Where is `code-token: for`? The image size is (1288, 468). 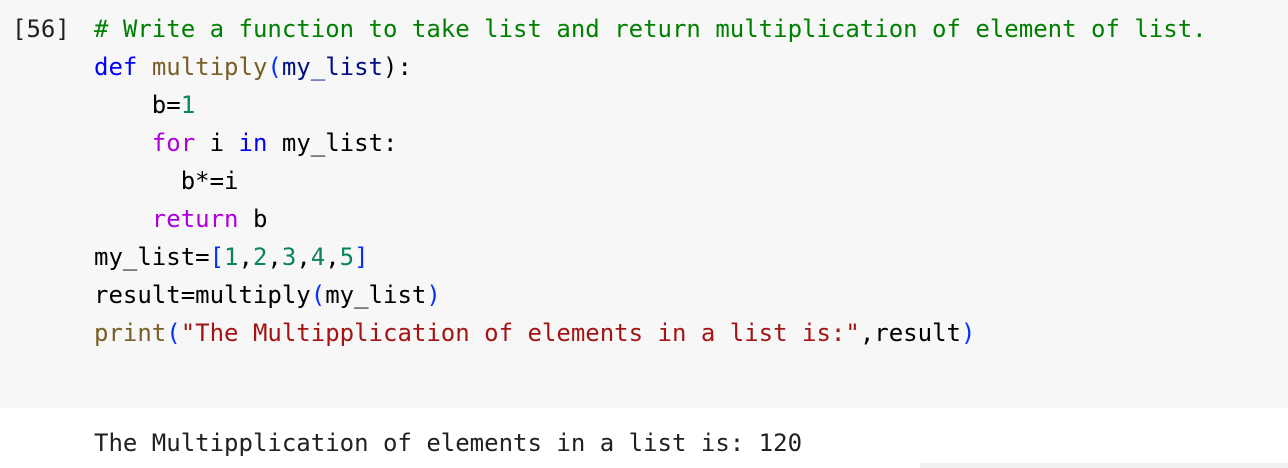 code-token: for is located at coordinates (173, 143).